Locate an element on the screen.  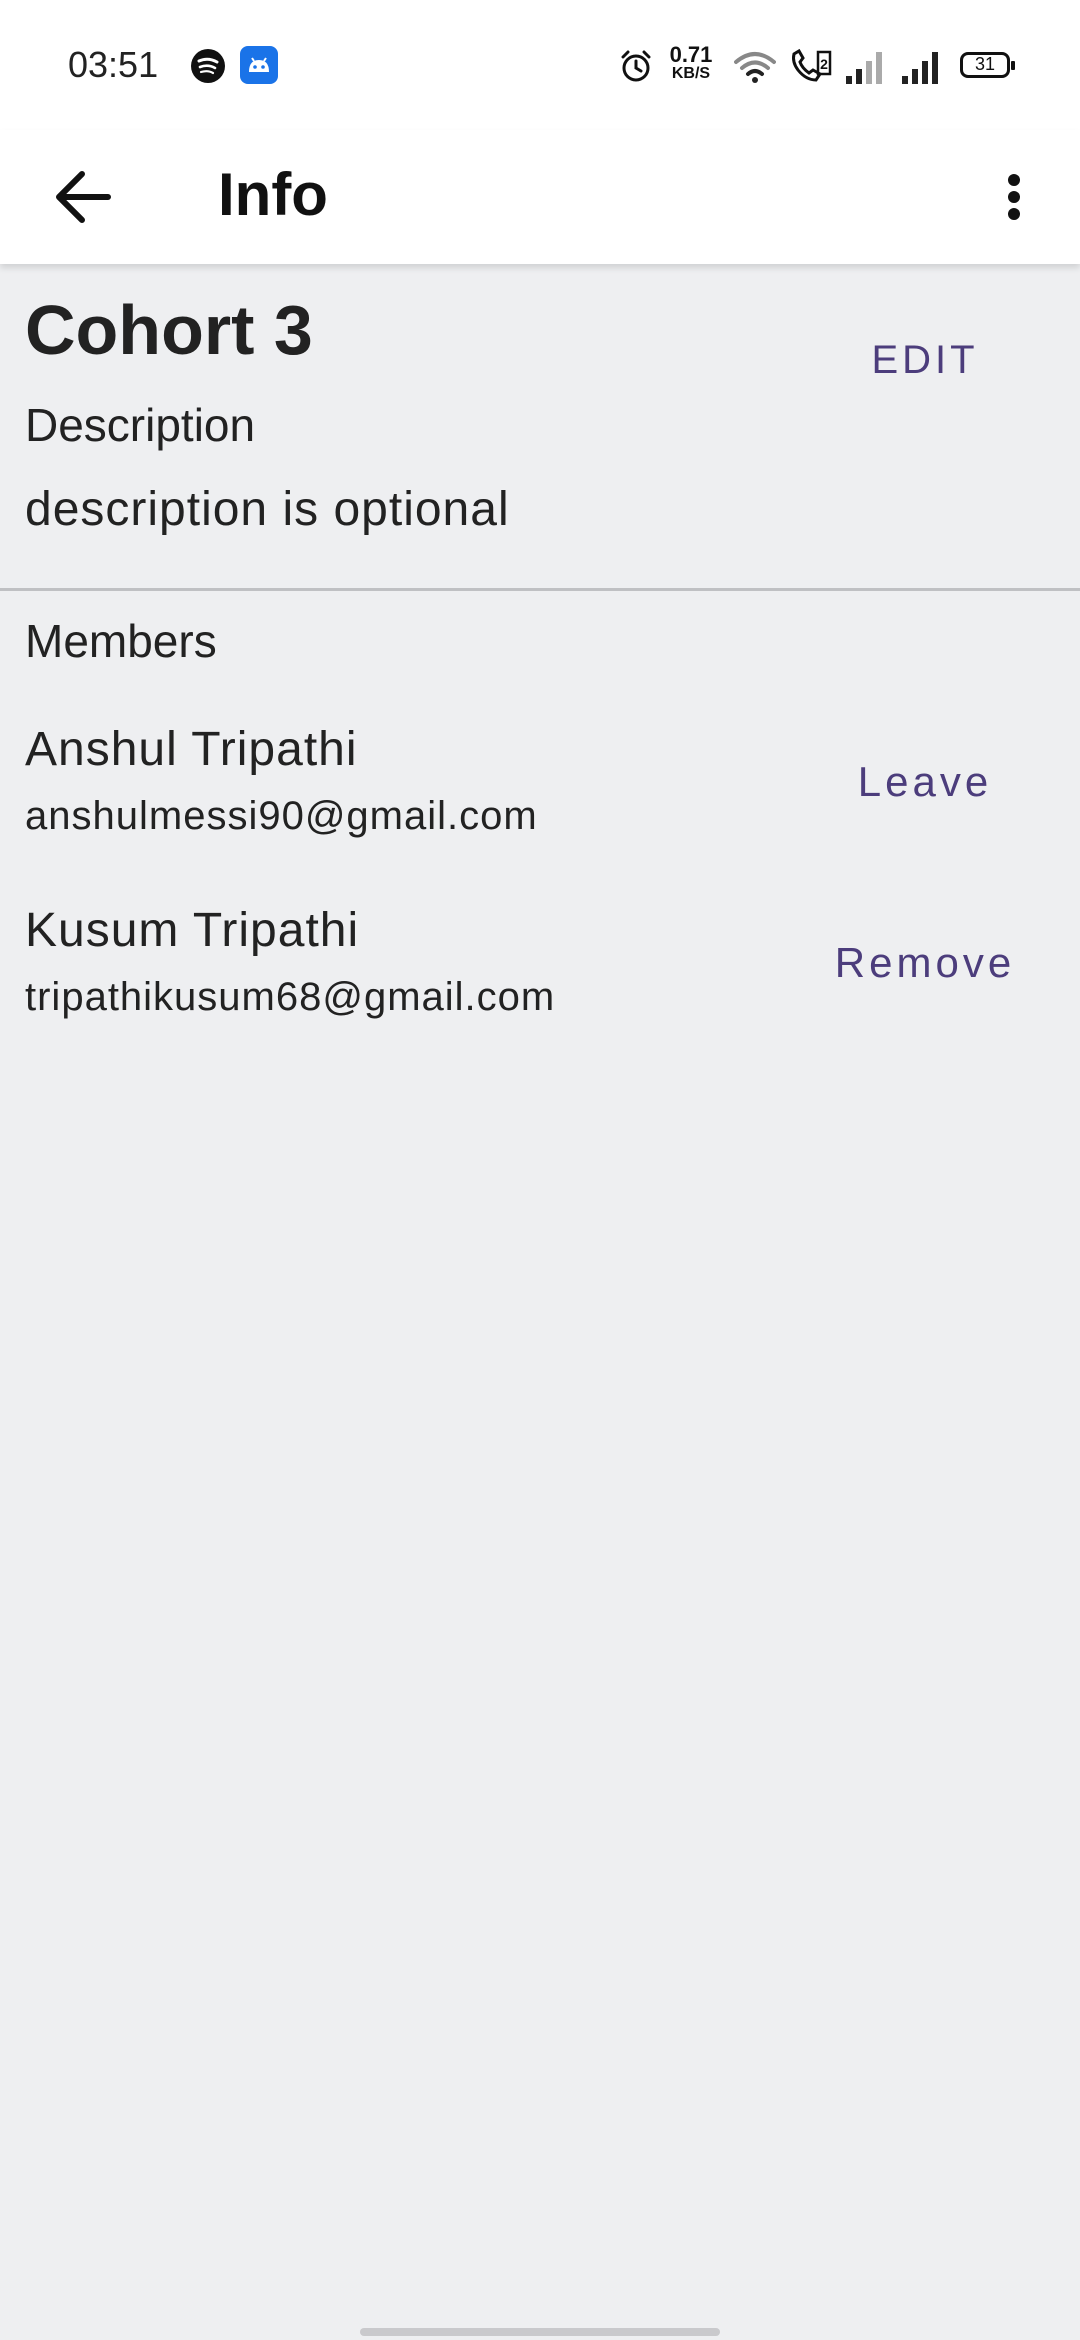
back-button is located at coordinates (85, 197).